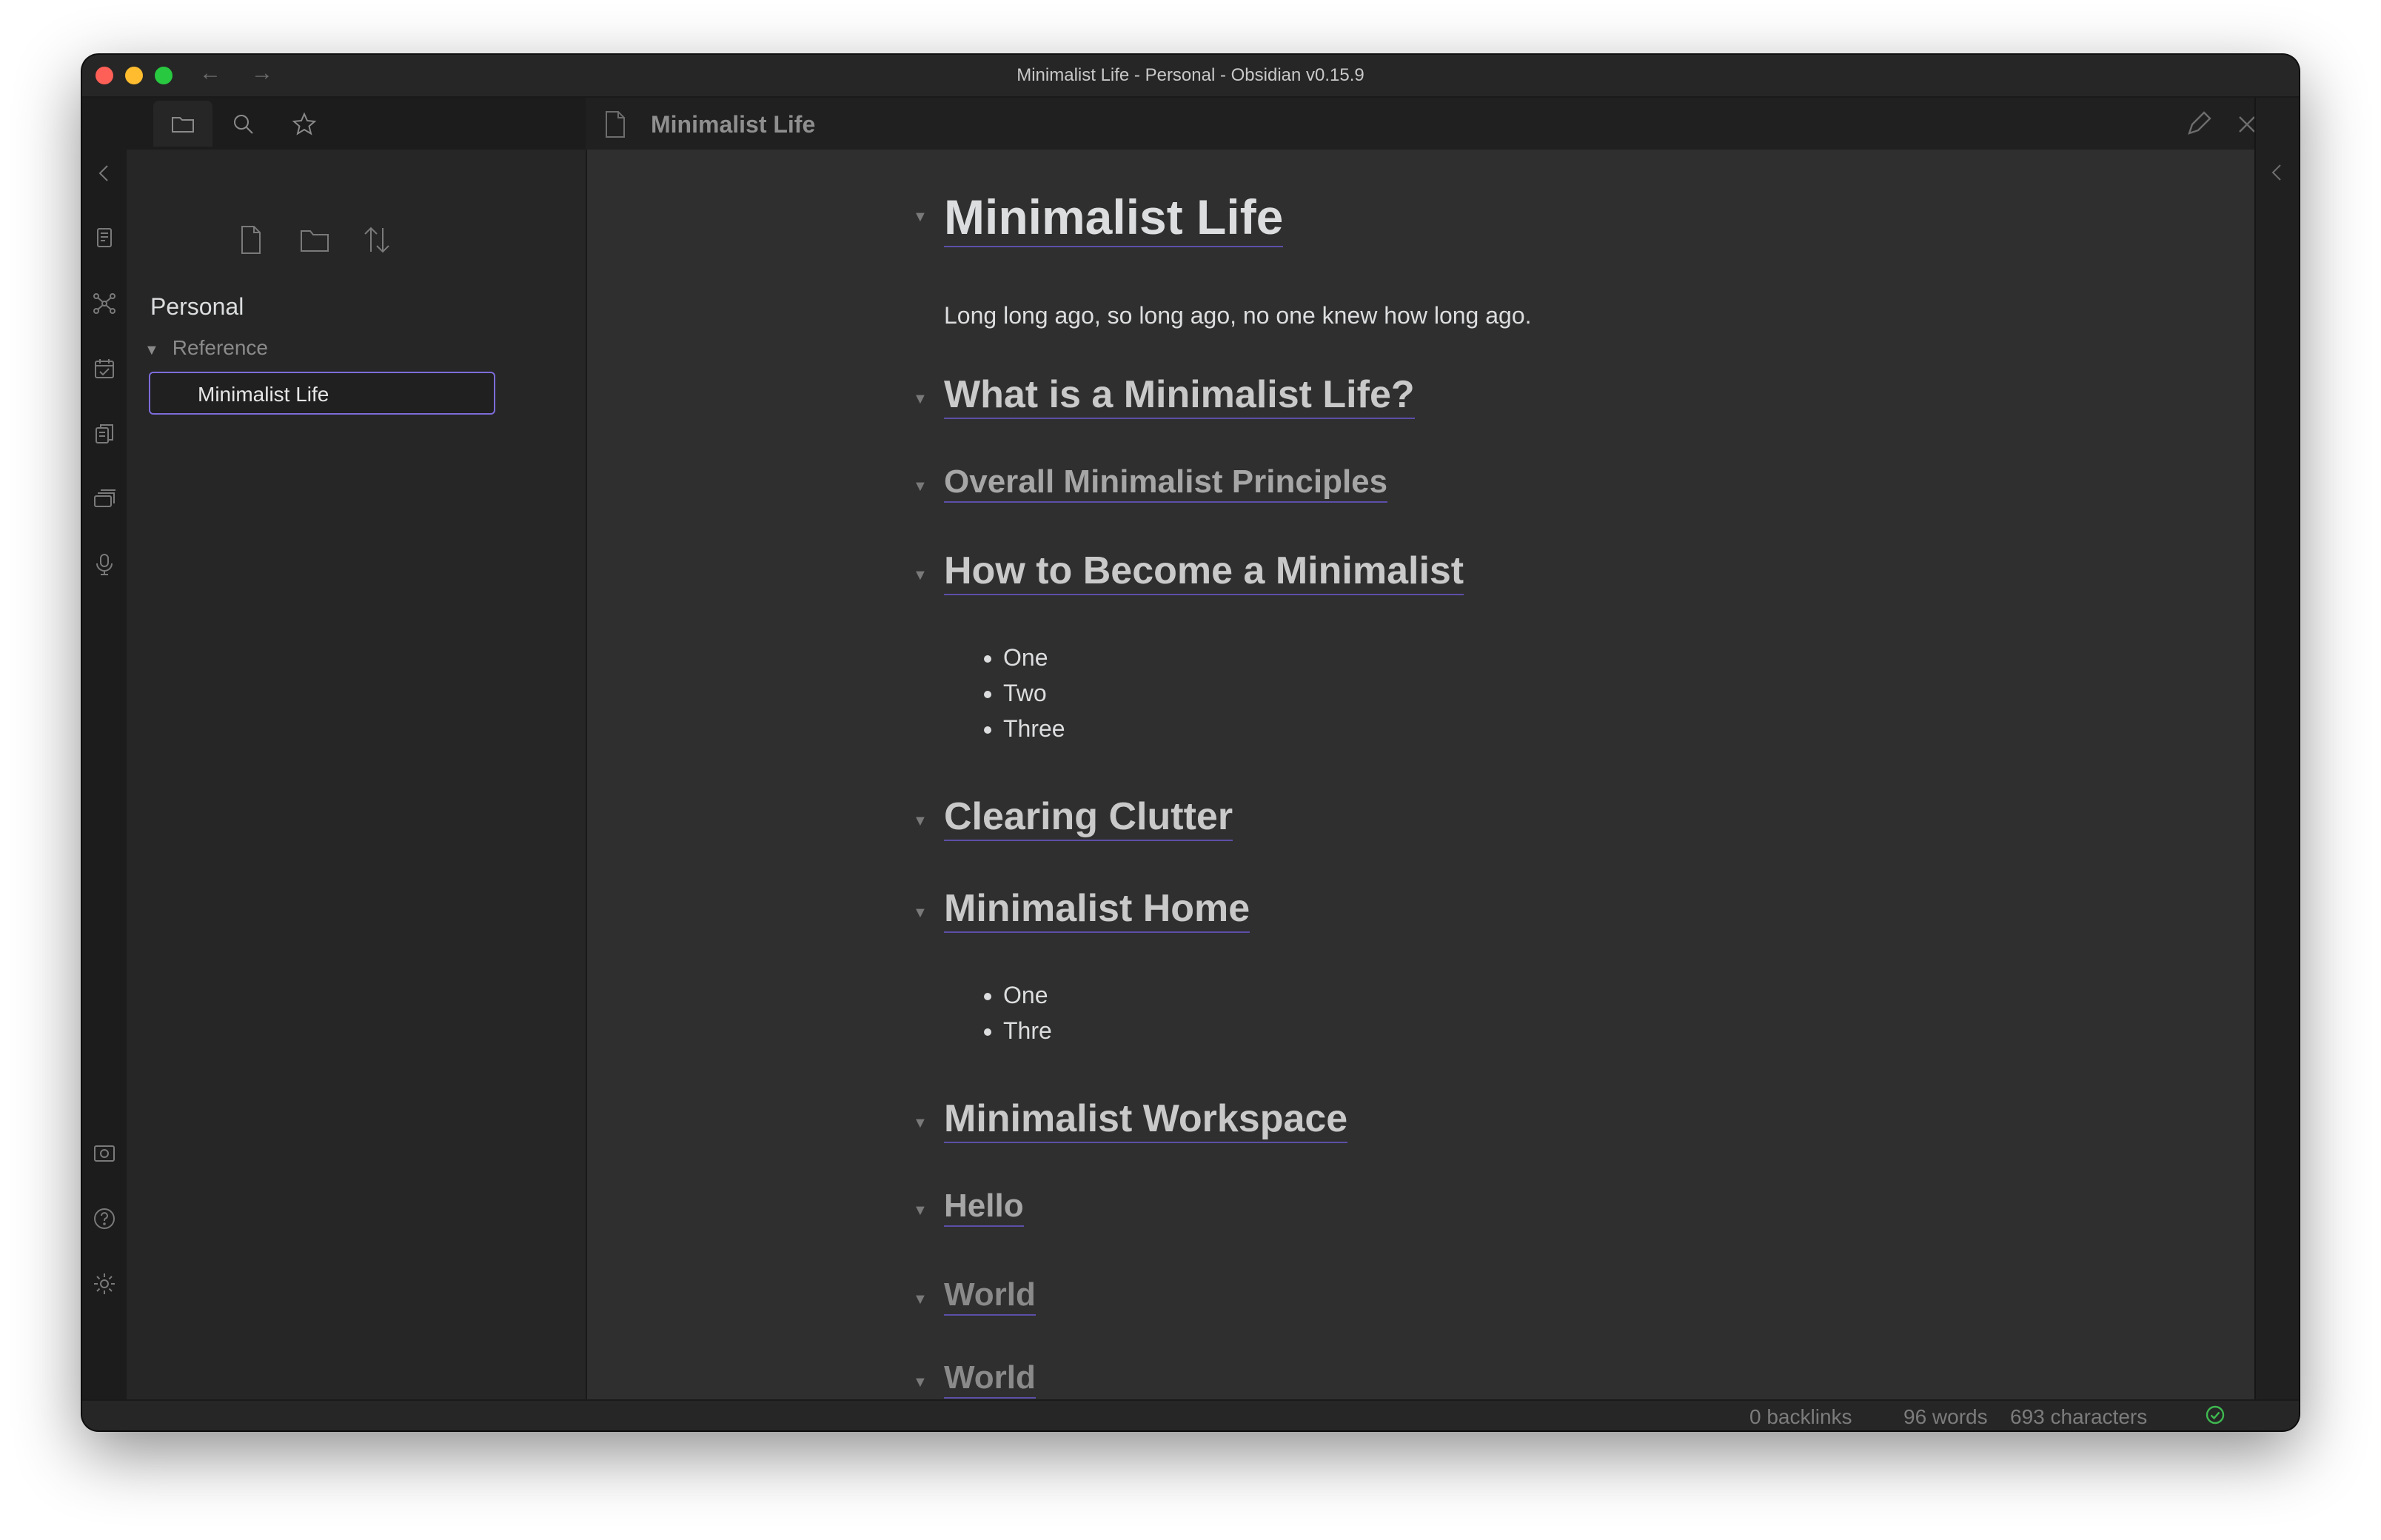 The height and width of the screenshot is (1540, 2381). Describe the element at coordinates (105, 749) in the screenshot. I see `left-ribbon` at that location.